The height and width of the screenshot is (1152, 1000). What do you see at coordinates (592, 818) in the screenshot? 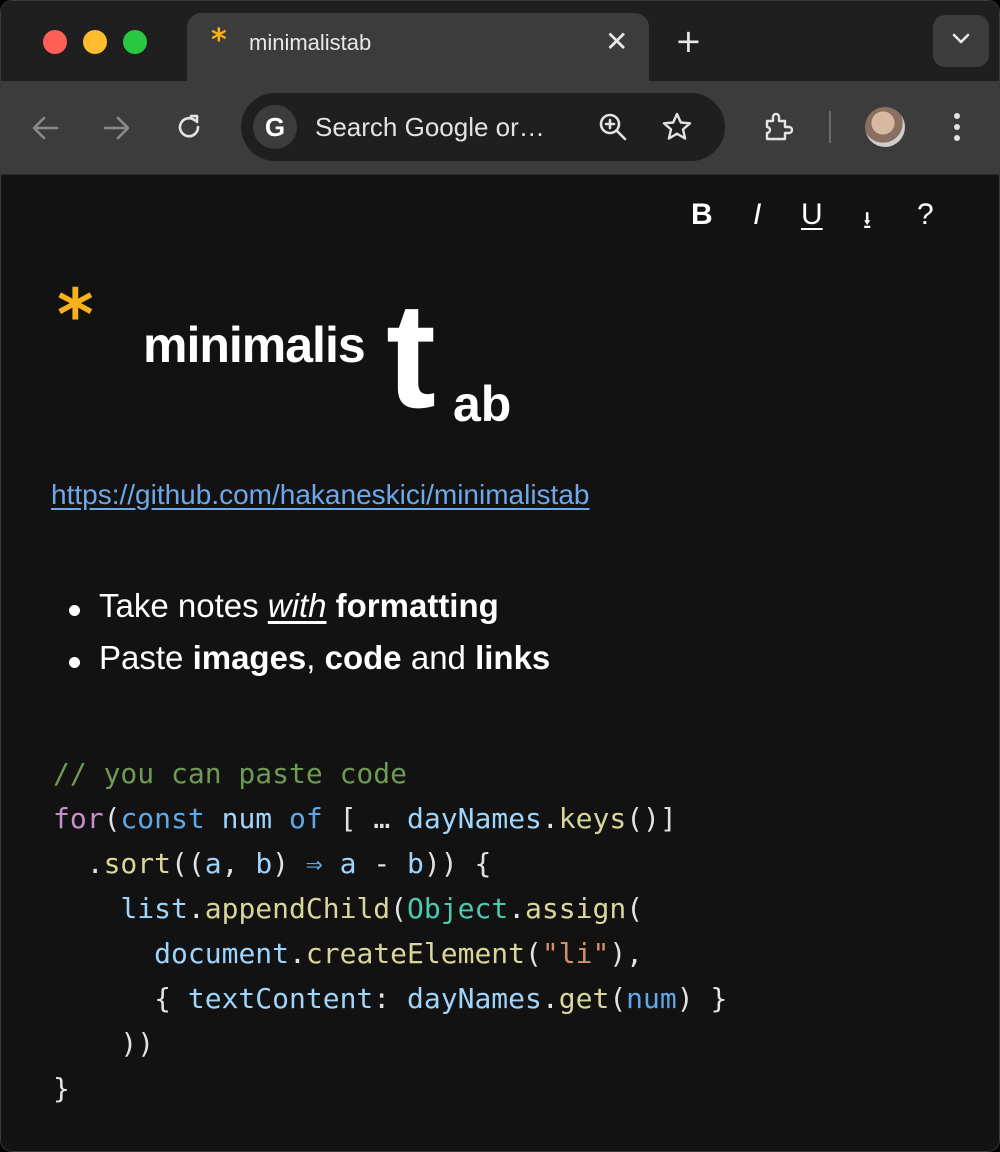
I see `code-token: keys` at bounding box center [592, 818].